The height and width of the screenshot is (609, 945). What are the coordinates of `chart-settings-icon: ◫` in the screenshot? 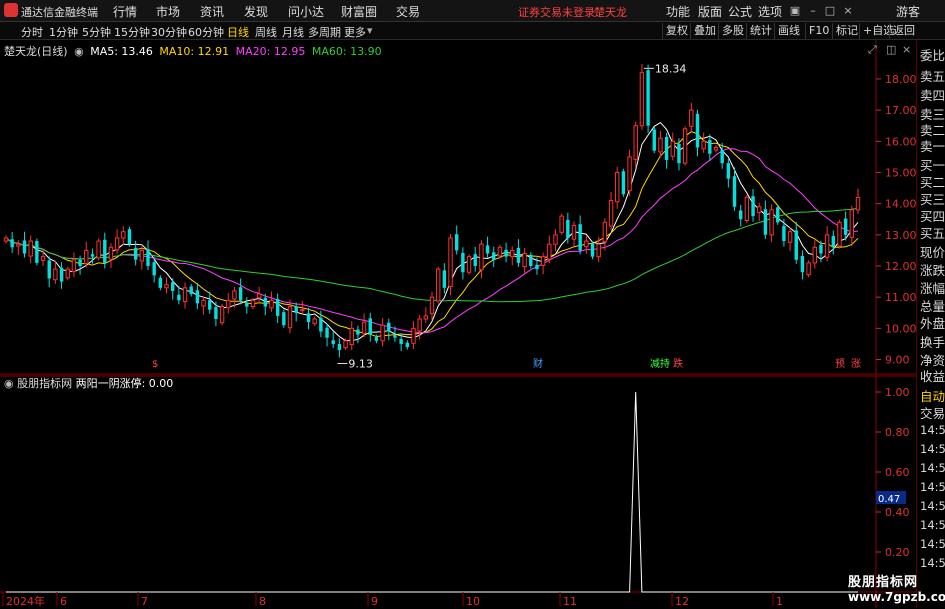 It's located at (891, 49).